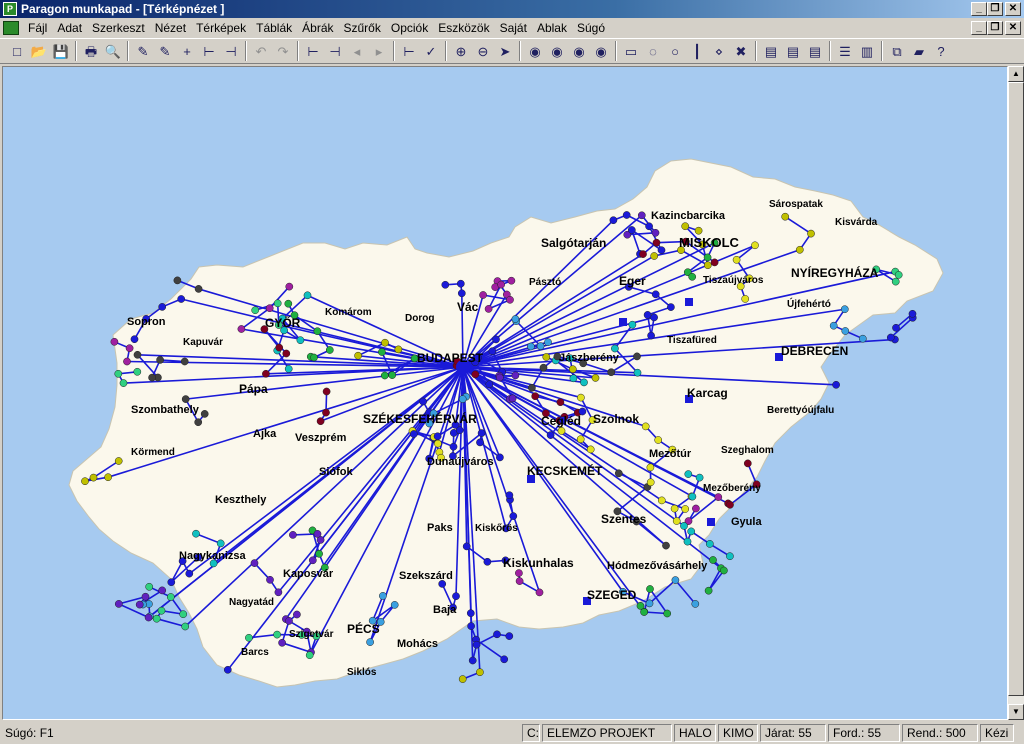 Image resolution: width=1024 pixels, height=744 pixels. What do you see at coordinates (616, 419) in the screenshot?
I see `city-label: Szolnok` at bounding box center [616, 419].